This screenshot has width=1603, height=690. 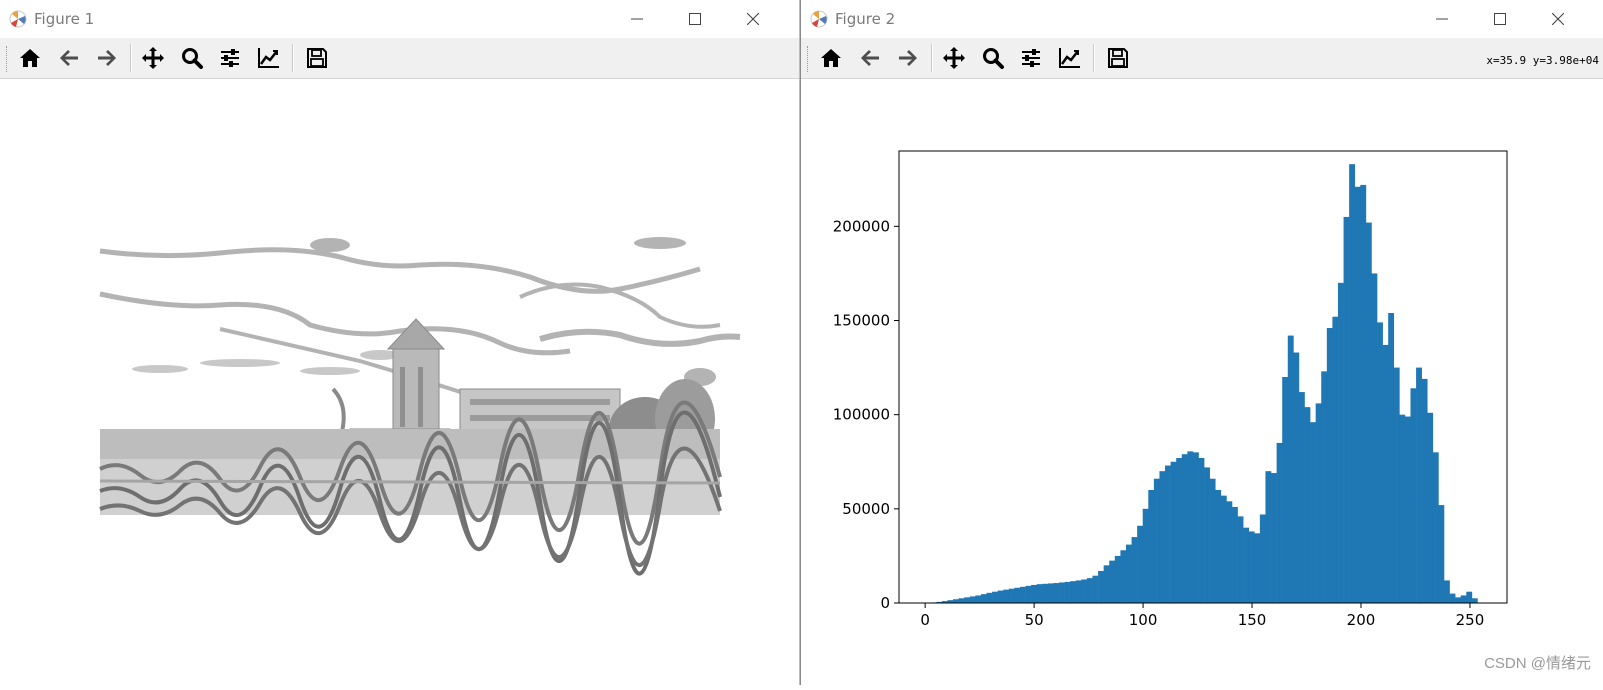 What do you see at coordinates (861, 321) in the screenshot?
I see `y-tick-label: 150000` at bounding box center [861, 321].